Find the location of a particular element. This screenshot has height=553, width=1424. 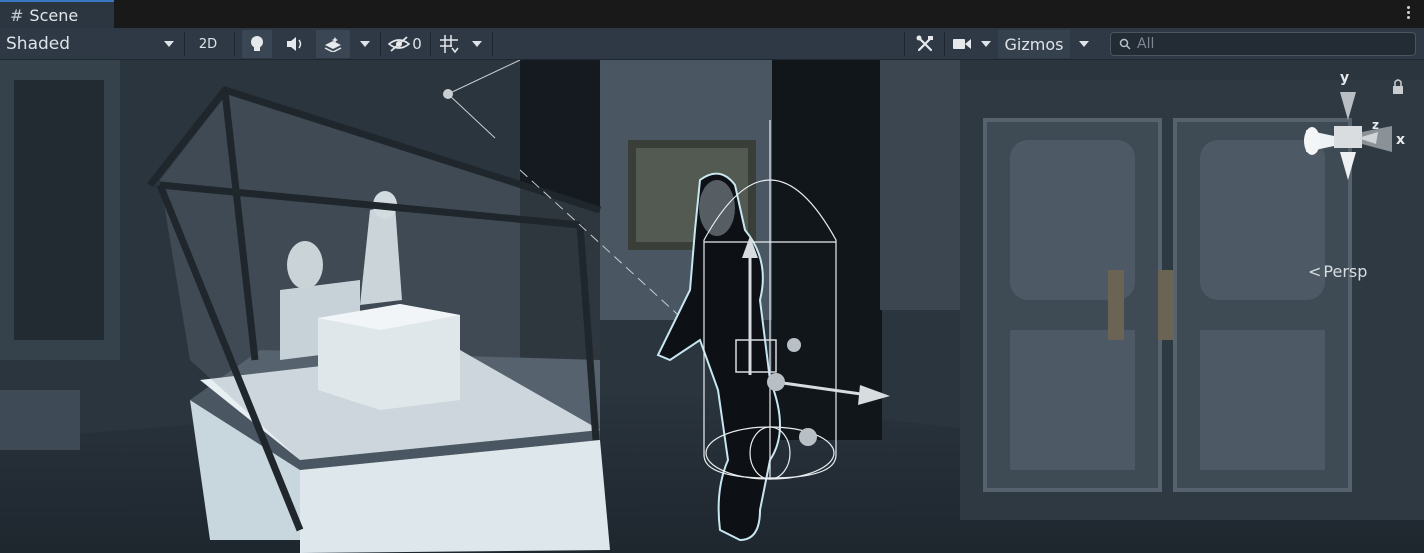

effects-toggle-button is located at coordinates (333, 44).